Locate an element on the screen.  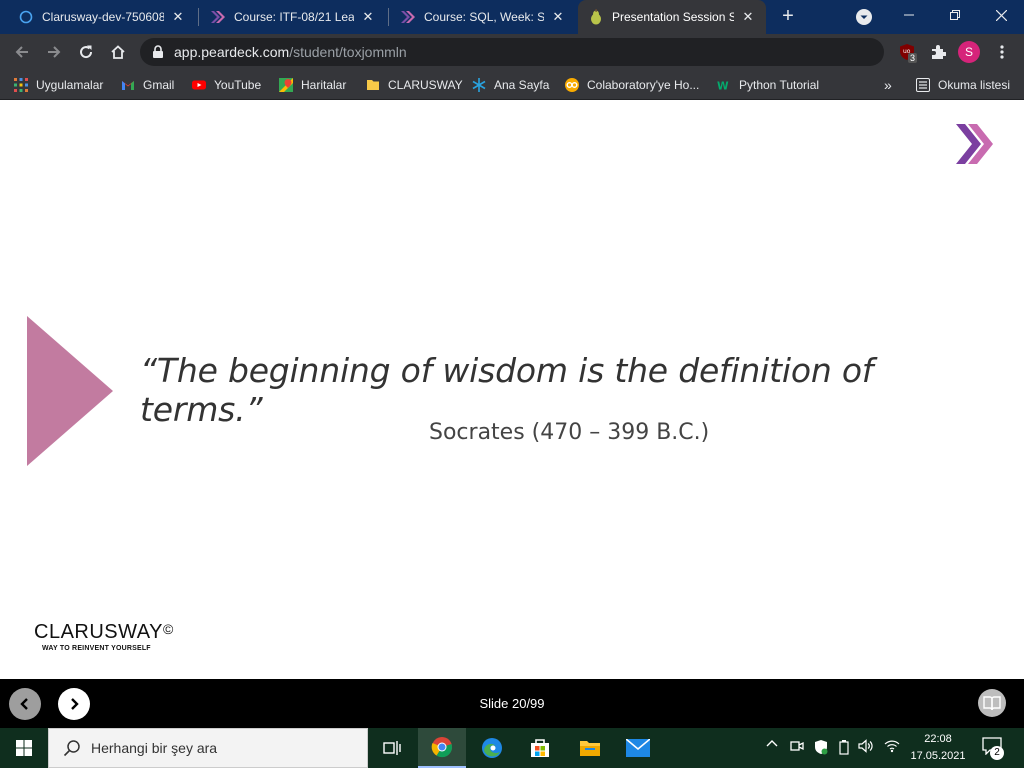
extensions-puzzle-icon is located at coordinates (938, 52).